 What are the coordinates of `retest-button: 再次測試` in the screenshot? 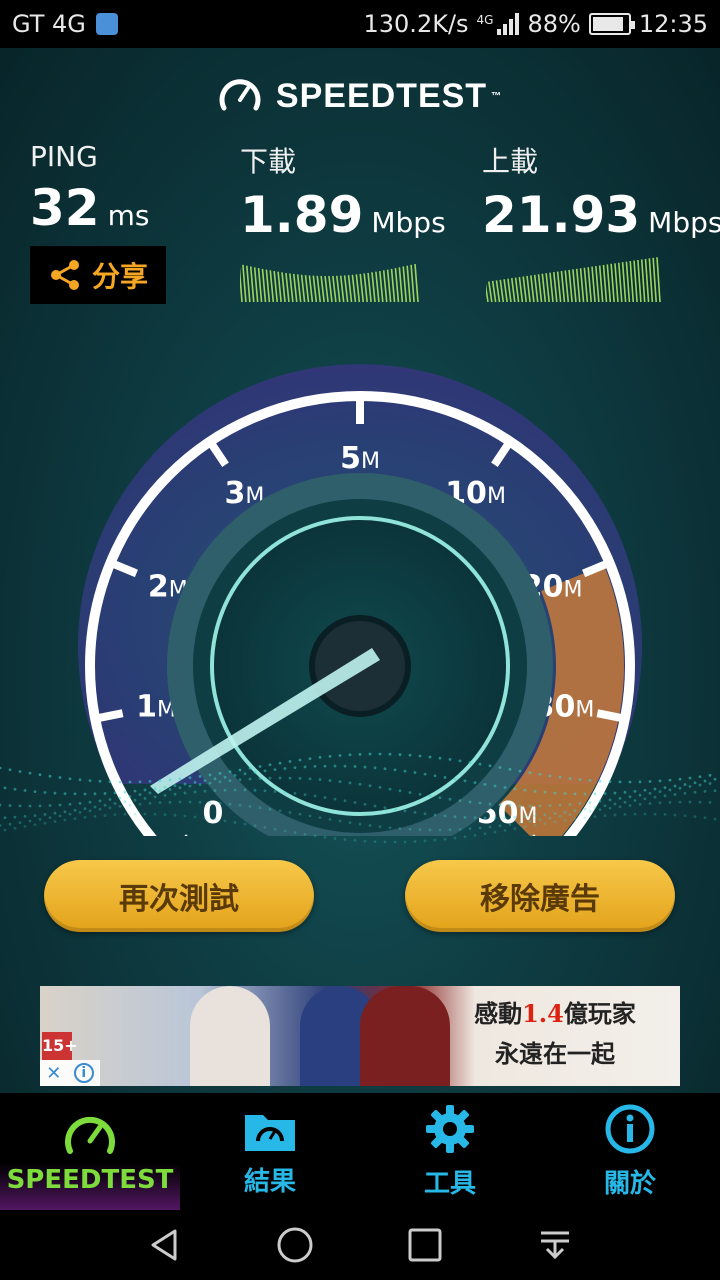 It's located at (179, 896).